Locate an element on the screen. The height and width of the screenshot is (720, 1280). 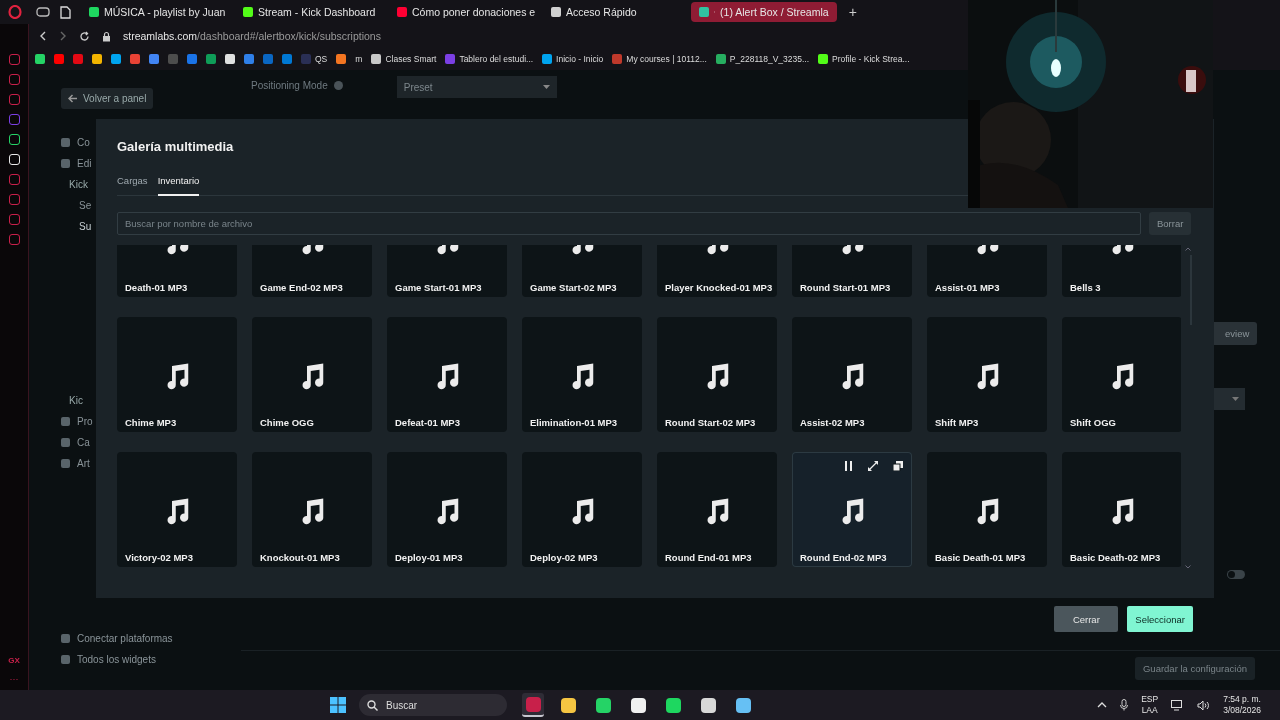
file-name: Round End-02 MP3 is located at coordinates (843, 557).